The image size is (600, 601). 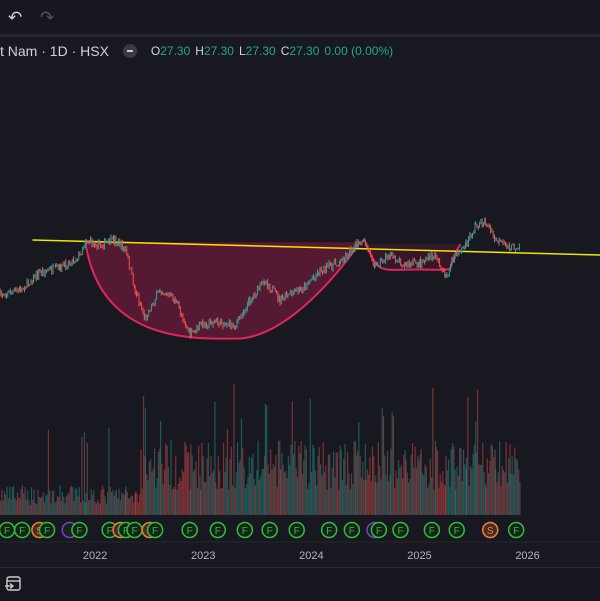 What do you see at coordinates (54, 51) in the screenshot?
I see `symbol-title: t Nam · 1D · HSX` at bounding box center [54, 51].